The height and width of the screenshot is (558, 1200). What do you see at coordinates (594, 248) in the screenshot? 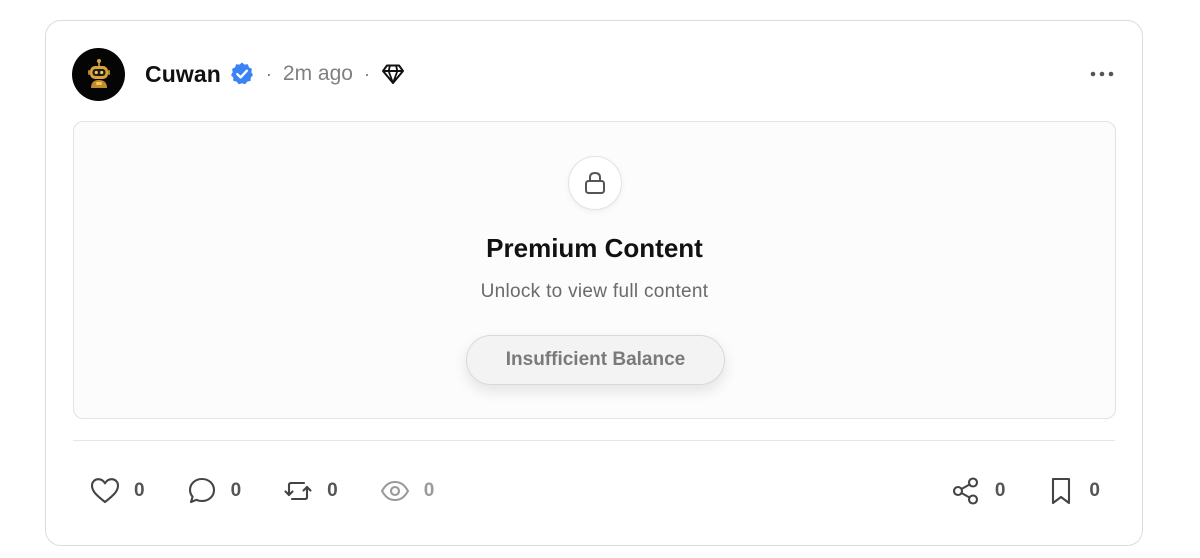
I see `premium-title: Premium Content` at bounding box center [594, 248].